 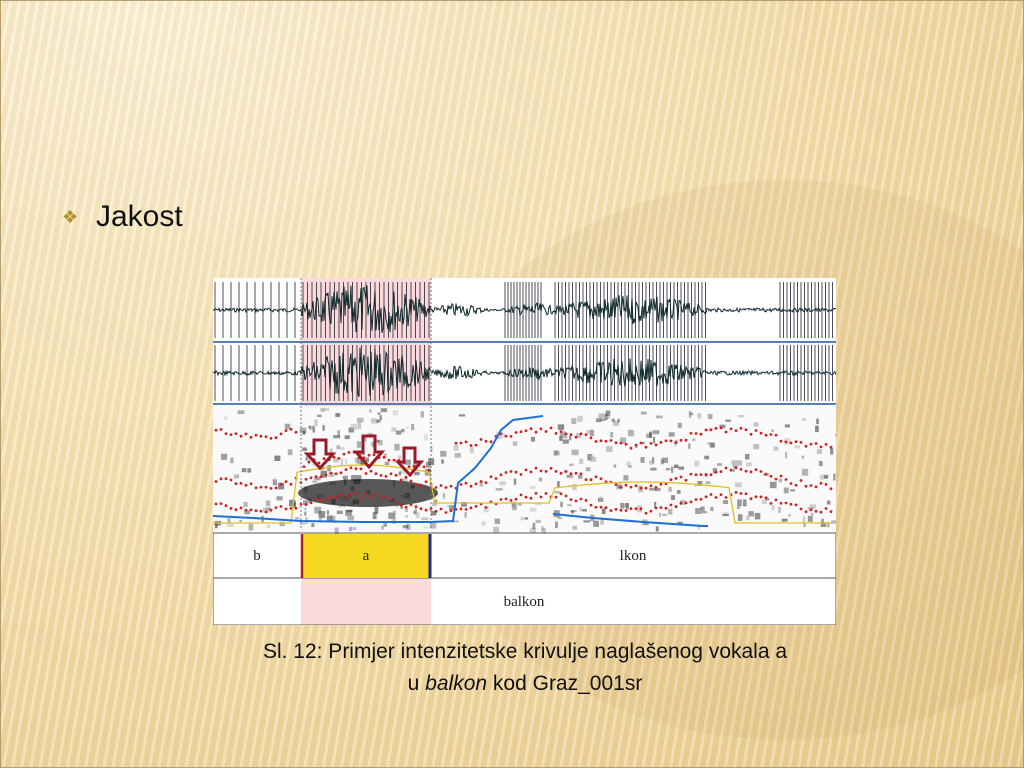 I want to click on caption-italic-word: balkon, so click(x=456, y=683).